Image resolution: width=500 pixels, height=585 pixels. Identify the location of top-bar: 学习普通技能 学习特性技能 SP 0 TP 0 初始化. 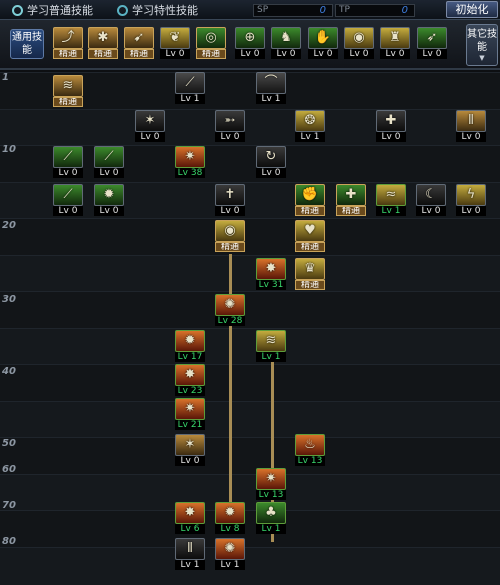
(250, 10).